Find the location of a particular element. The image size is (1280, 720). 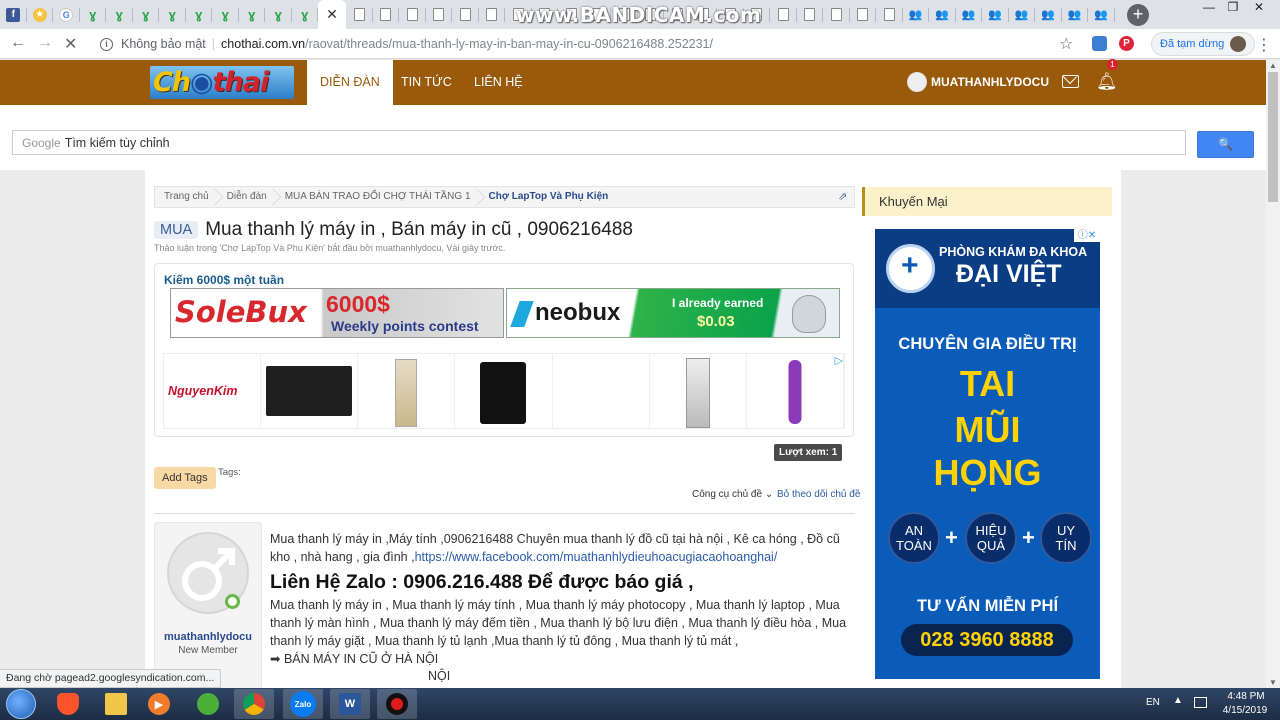

jump-to-icon: ⇗ is located at coordinates (842, 196).